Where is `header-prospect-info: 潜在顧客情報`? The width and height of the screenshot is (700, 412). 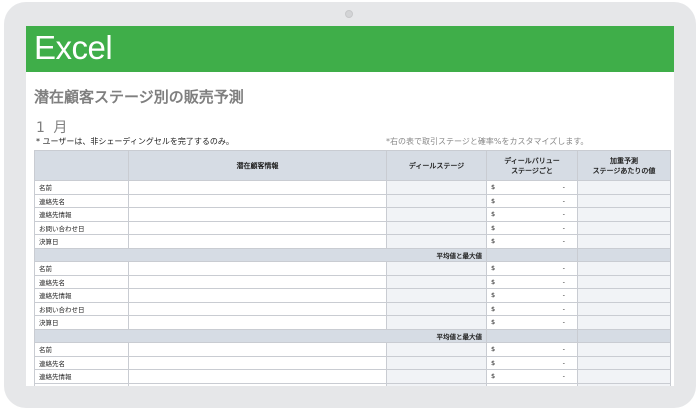 header-prospect-info: 潜在顧客情報 is located at coordinates (257, 165).